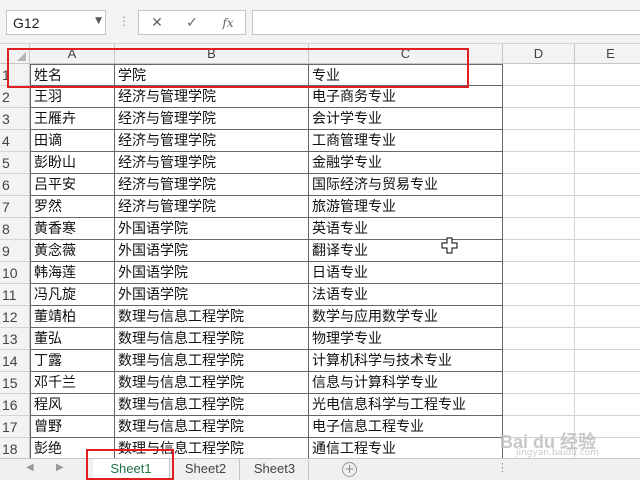  What do you see at coordinates (15, 448) in the screenshot?
I see `row-header: 18` at bounding box center [15, 448].